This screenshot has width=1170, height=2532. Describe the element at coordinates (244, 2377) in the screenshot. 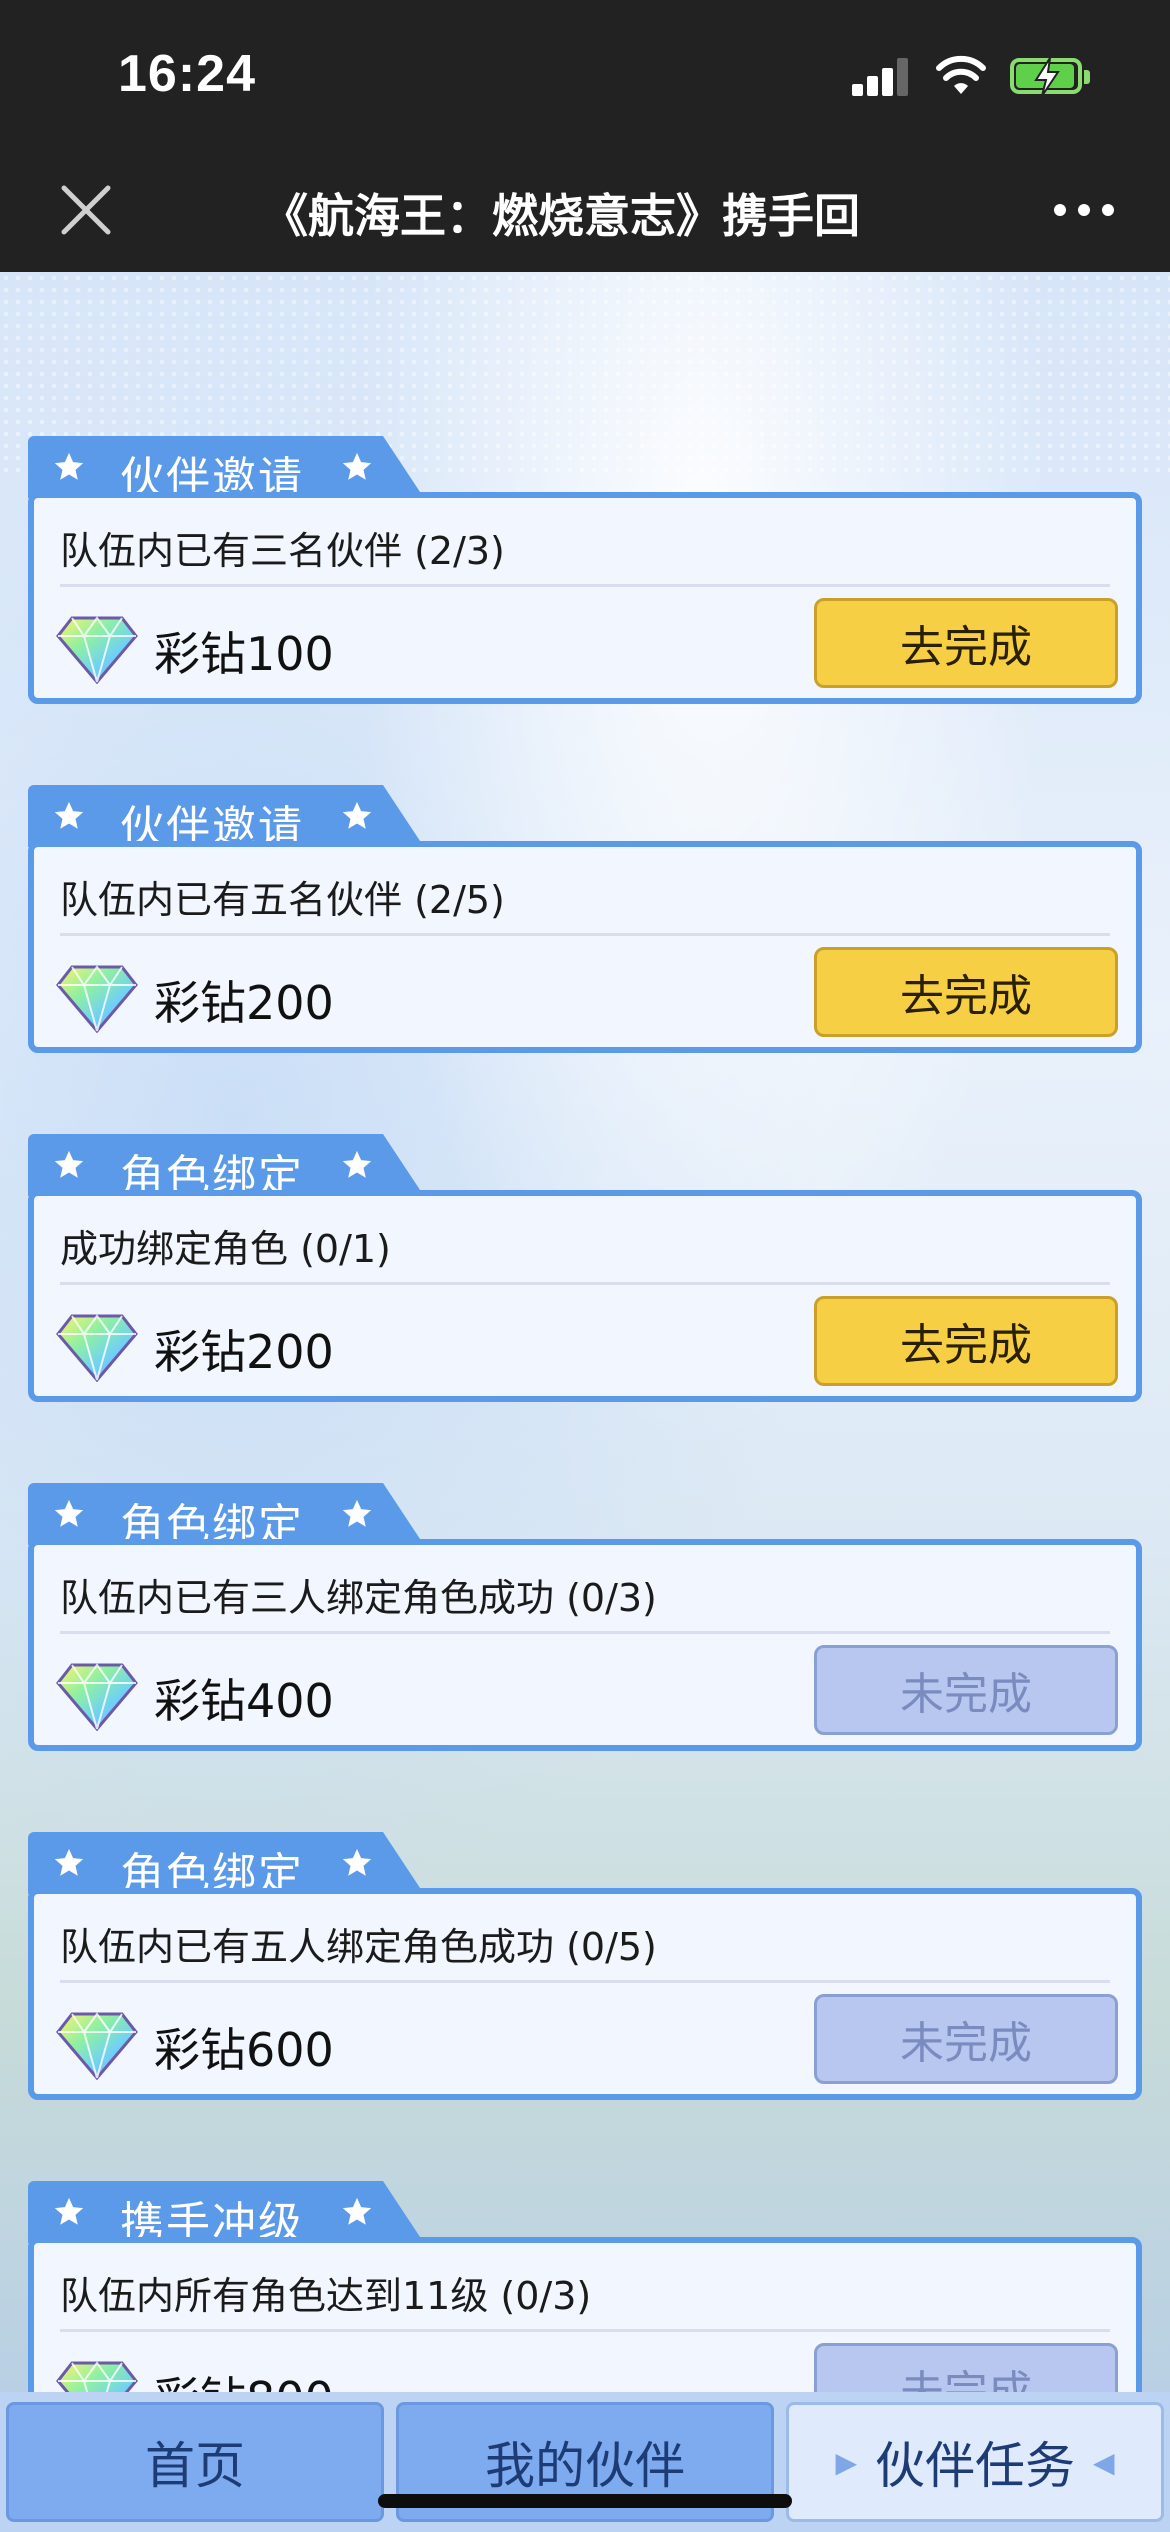

I see `reward-amount: 彩钻800` at that location.